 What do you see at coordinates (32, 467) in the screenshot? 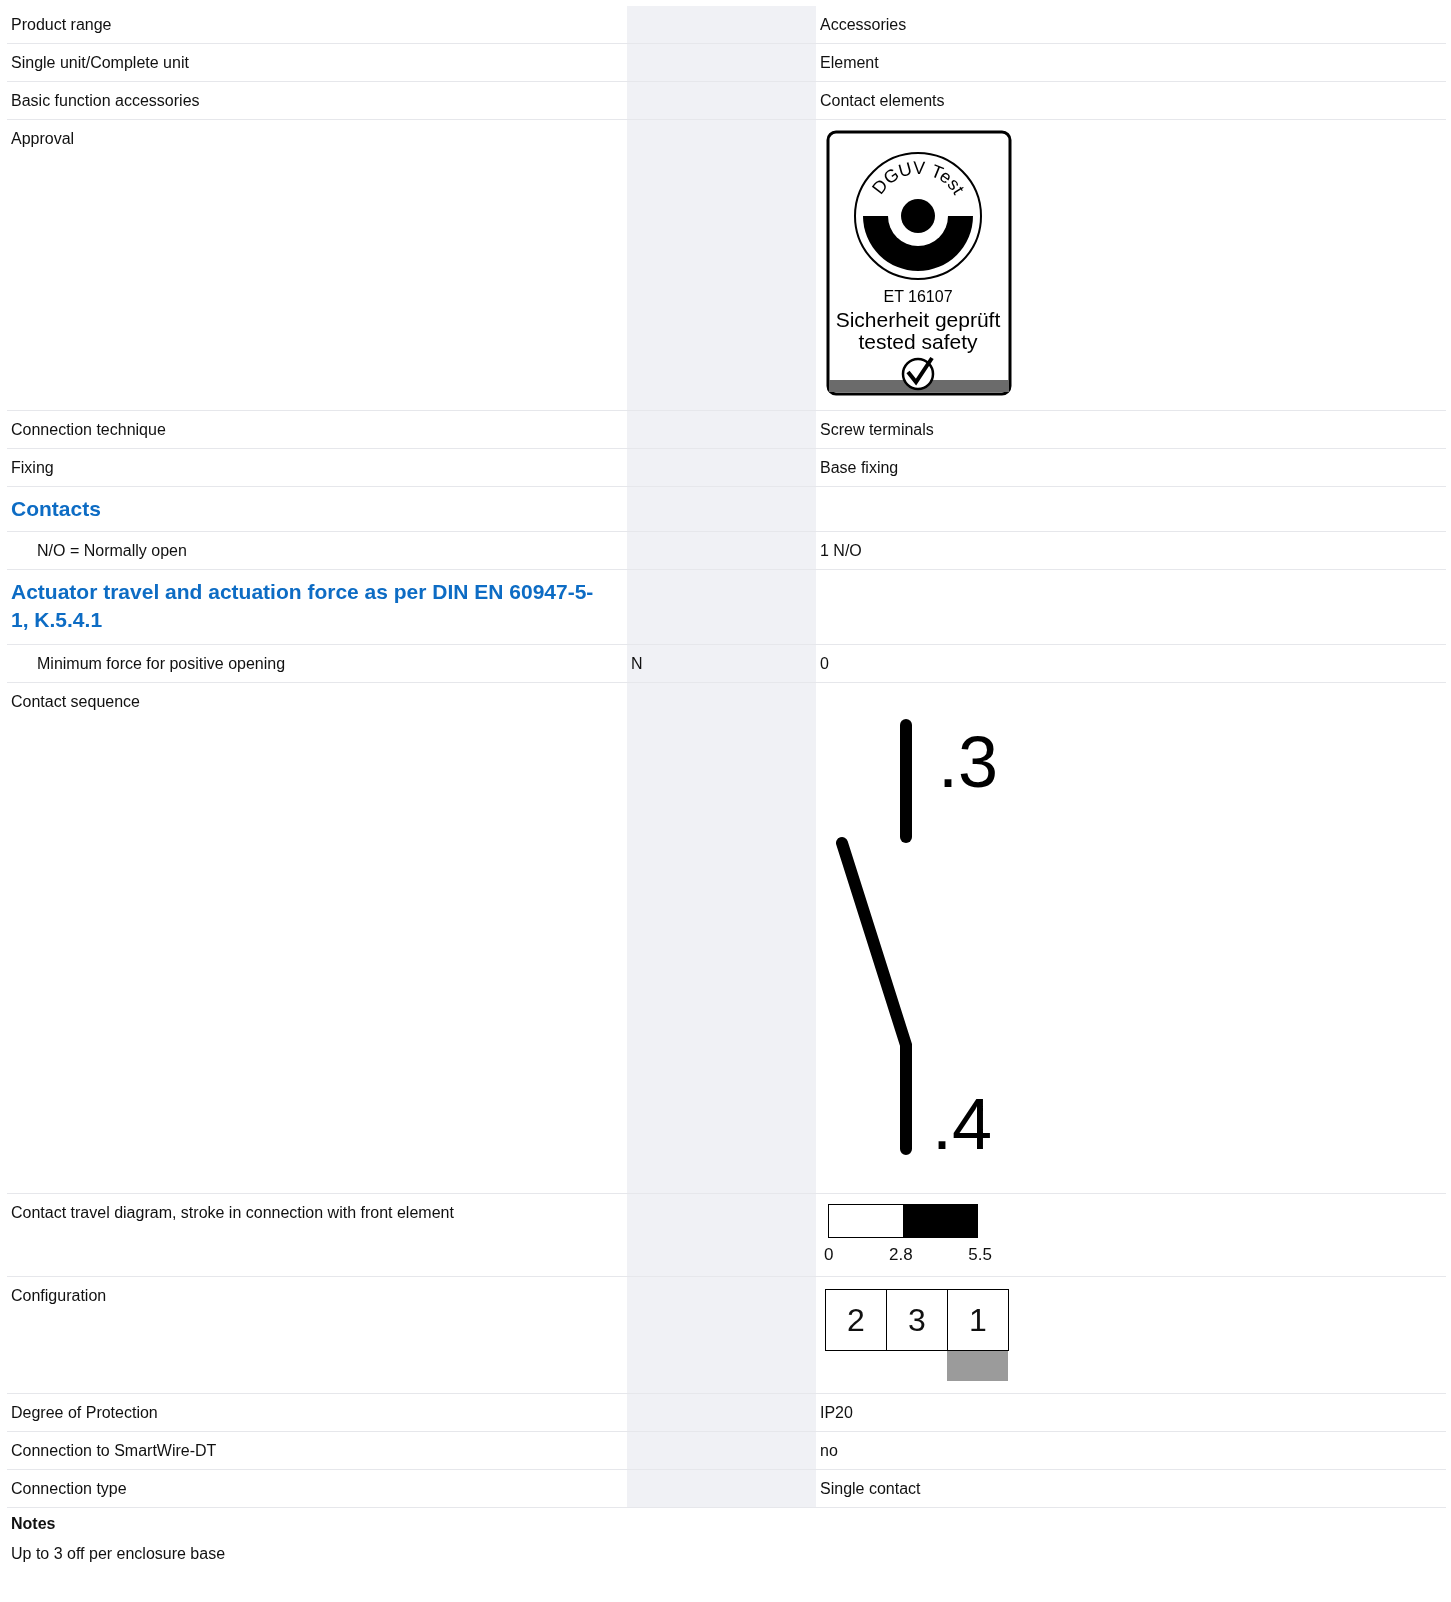
I see `property-label: Fixing` at bounding box center [32, 467].